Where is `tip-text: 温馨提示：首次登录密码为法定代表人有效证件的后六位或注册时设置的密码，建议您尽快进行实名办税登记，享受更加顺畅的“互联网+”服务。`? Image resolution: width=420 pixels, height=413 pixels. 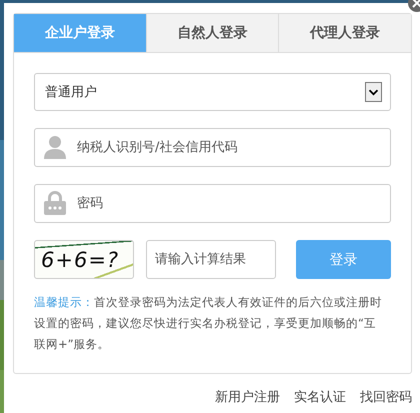 tip-text: 温馨提示：首次登录密码为法定代表人有效证件的后六位或注册时设置的密码，建议您尽快进行实名办税登记，享受更加顺畅的“互联网+”服务。 is located at coordinates (208, 323).